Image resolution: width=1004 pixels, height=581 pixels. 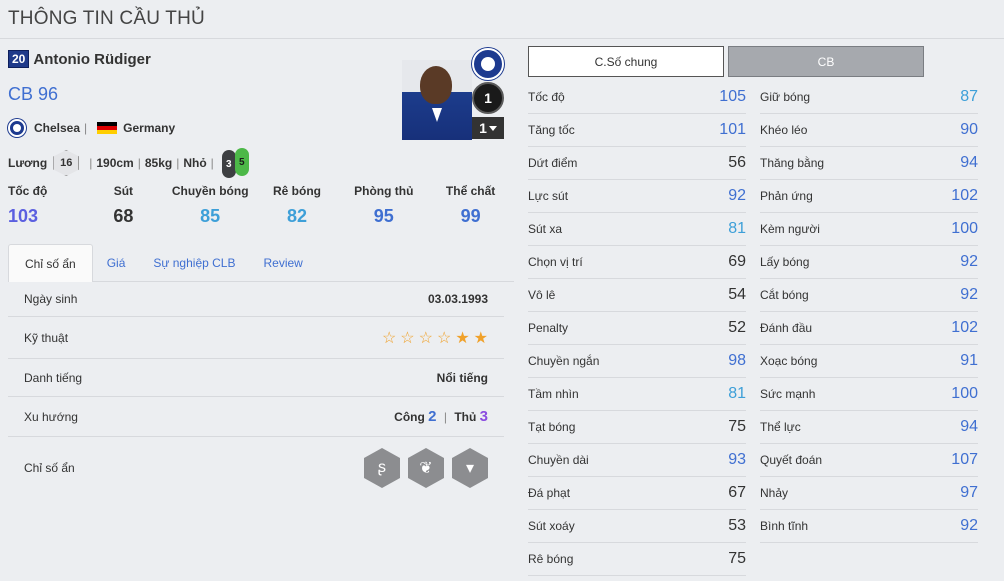 What do you see at coordinates (637, 130) in the screenshot?
I see `stat-row: Tăng tốc 101` at bounding box center [637, 130].